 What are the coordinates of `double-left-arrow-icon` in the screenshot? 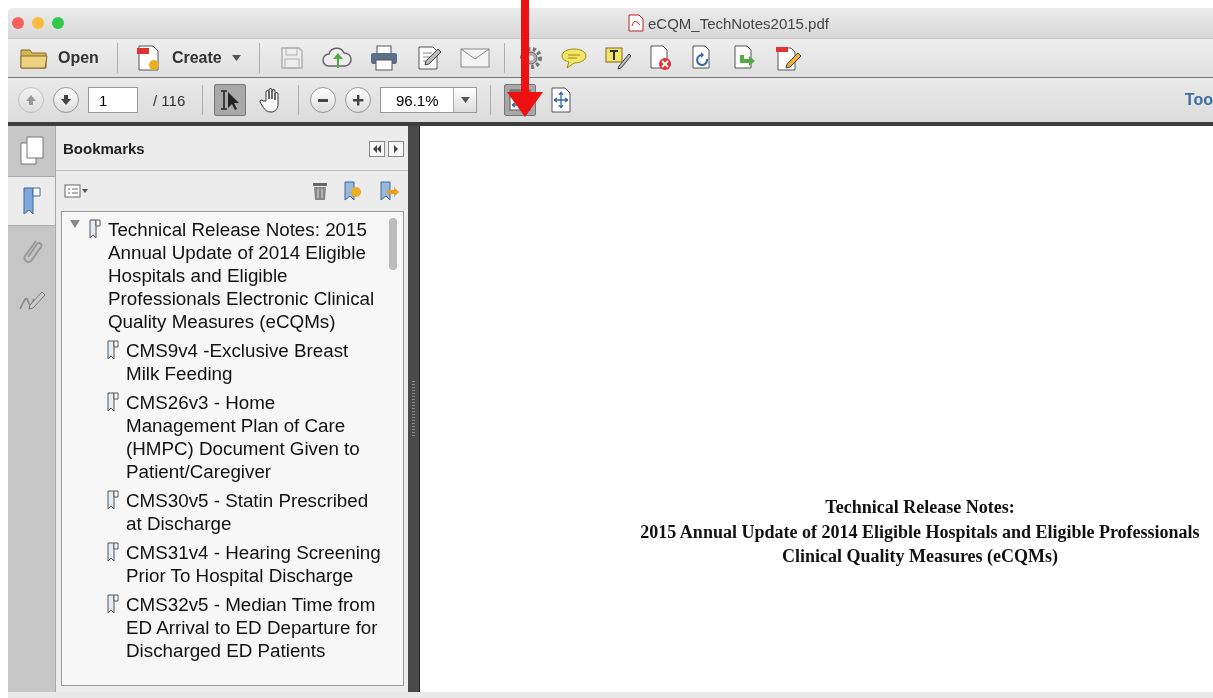 It's located at (377, 149).